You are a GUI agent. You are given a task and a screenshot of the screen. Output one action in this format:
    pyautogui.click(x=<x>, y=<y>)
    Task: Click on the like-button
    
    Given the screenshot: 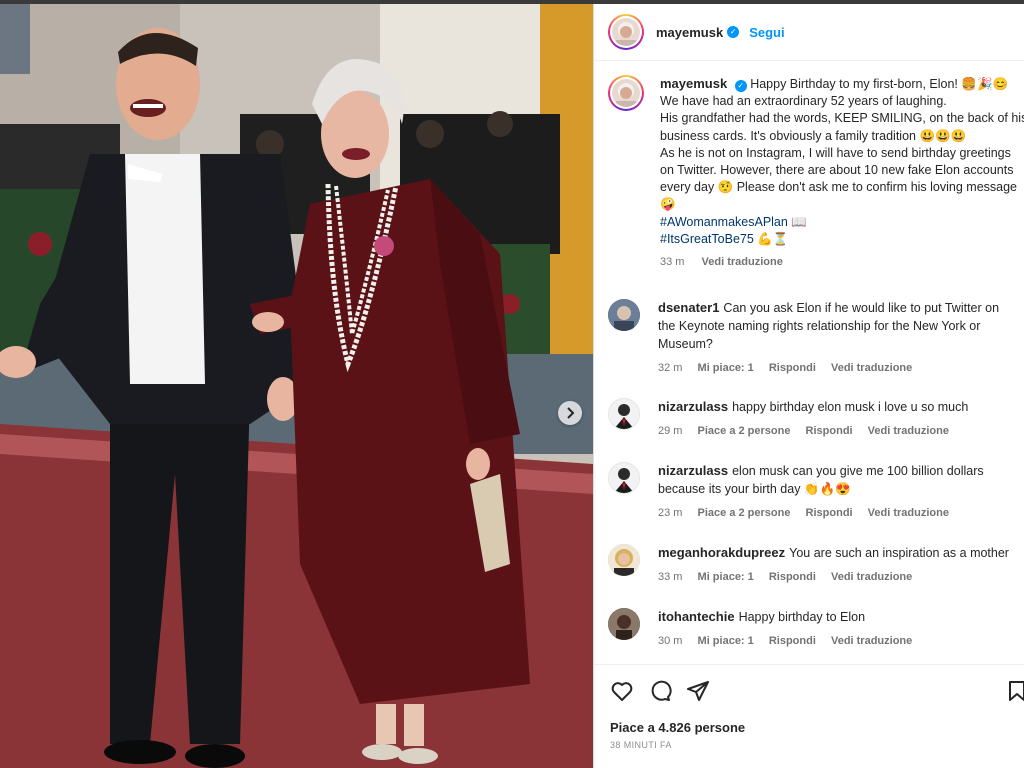 What is the action you would take?
    pyautogui.click(x=622, y=691)
    